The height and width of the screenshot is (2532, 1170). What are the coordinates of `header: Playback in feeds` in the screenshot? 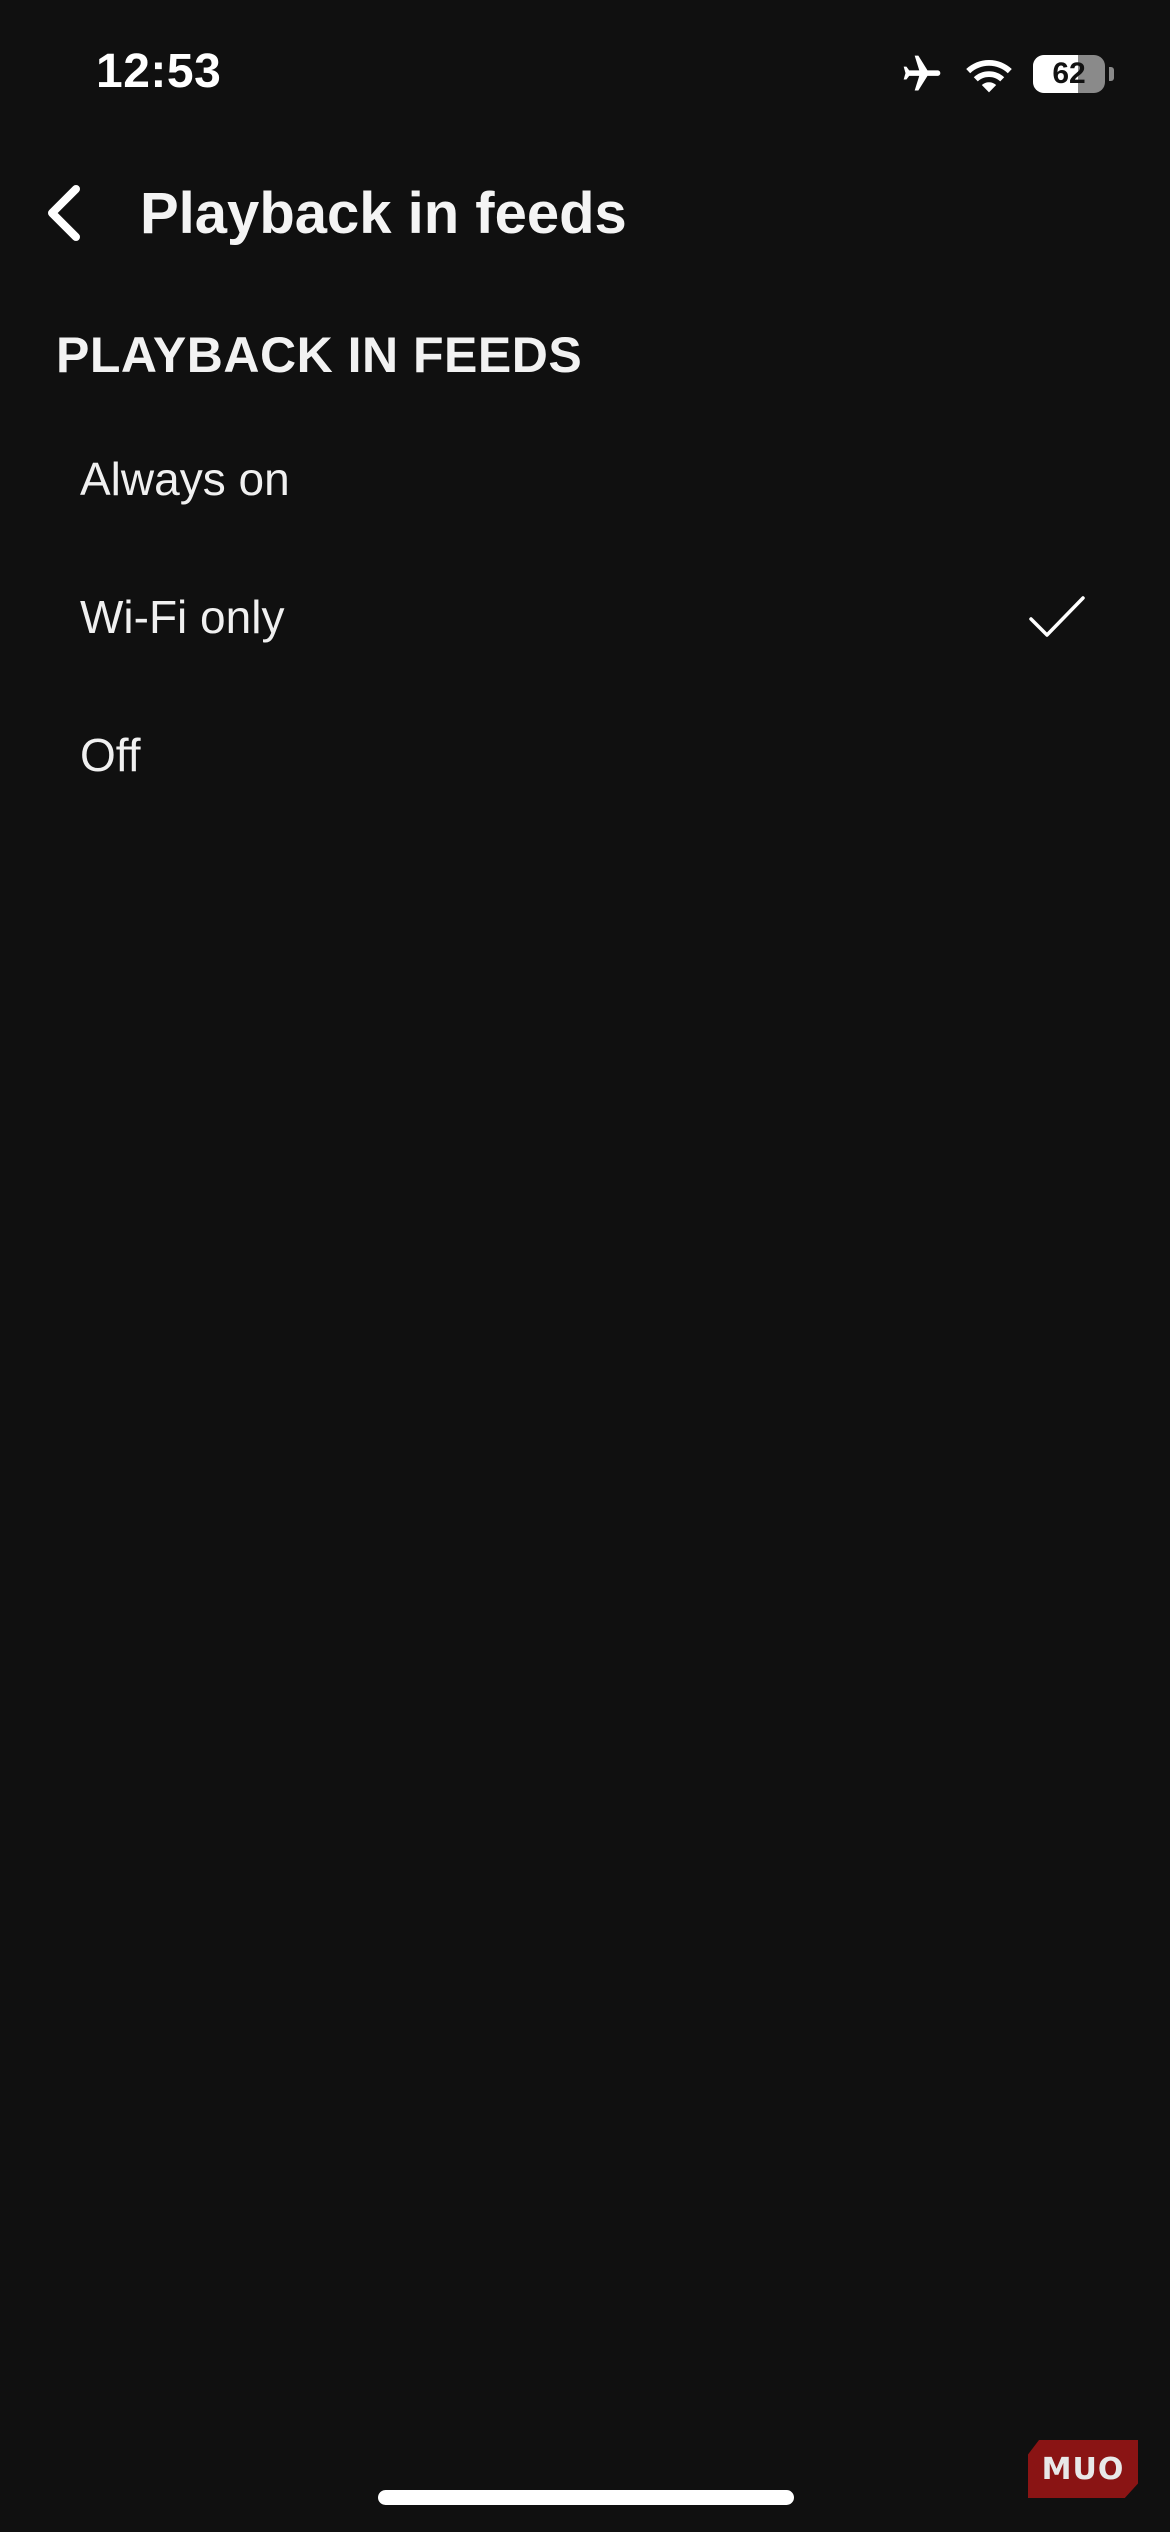 It's located at (585, 210).